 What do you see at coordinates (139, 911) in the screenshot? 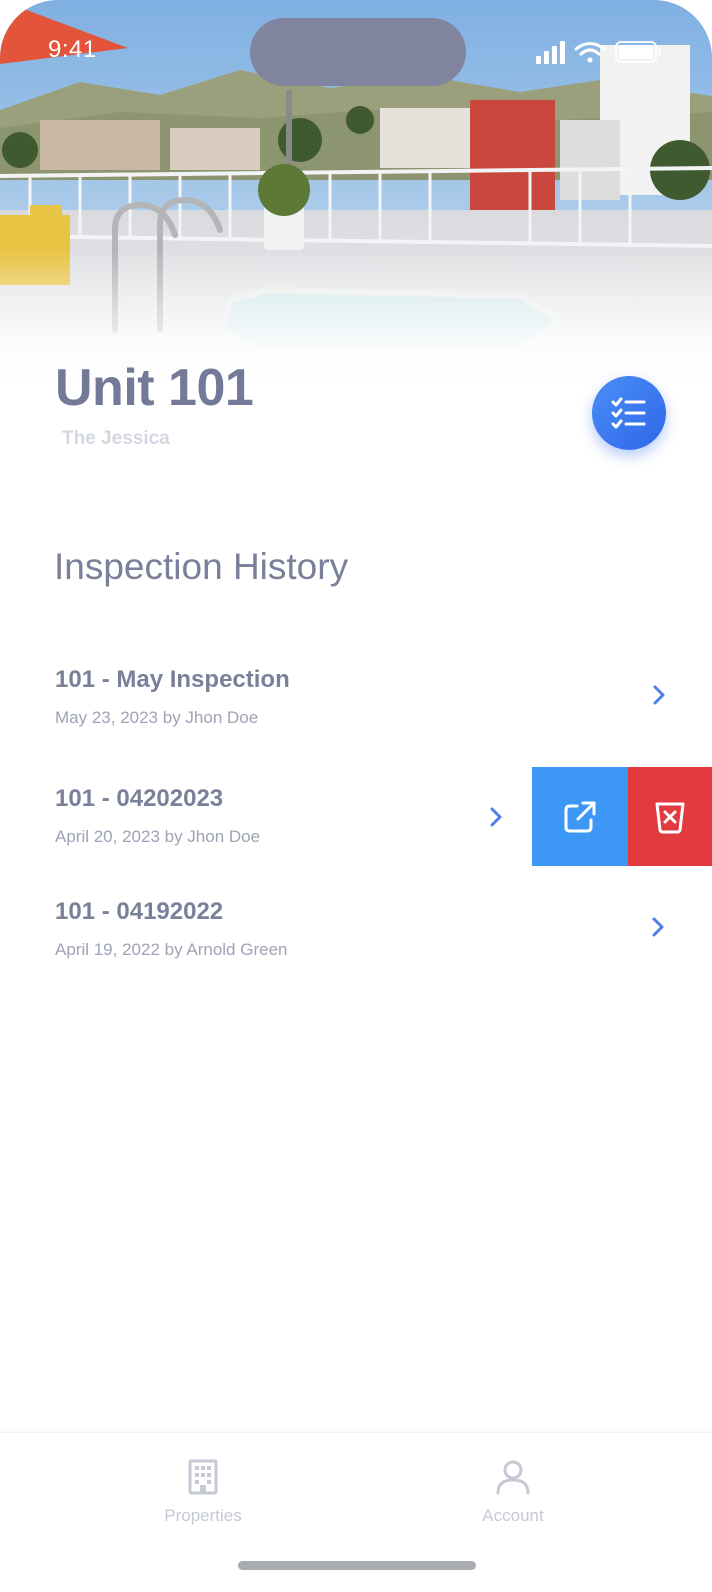
I see `inspection-title: 101 - 04192022` at bounding box center [139, 911].